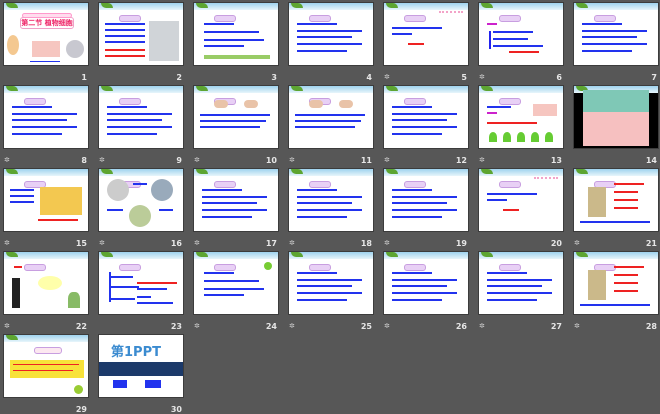  I want to click on slide-number: 7, so click(654, 77).